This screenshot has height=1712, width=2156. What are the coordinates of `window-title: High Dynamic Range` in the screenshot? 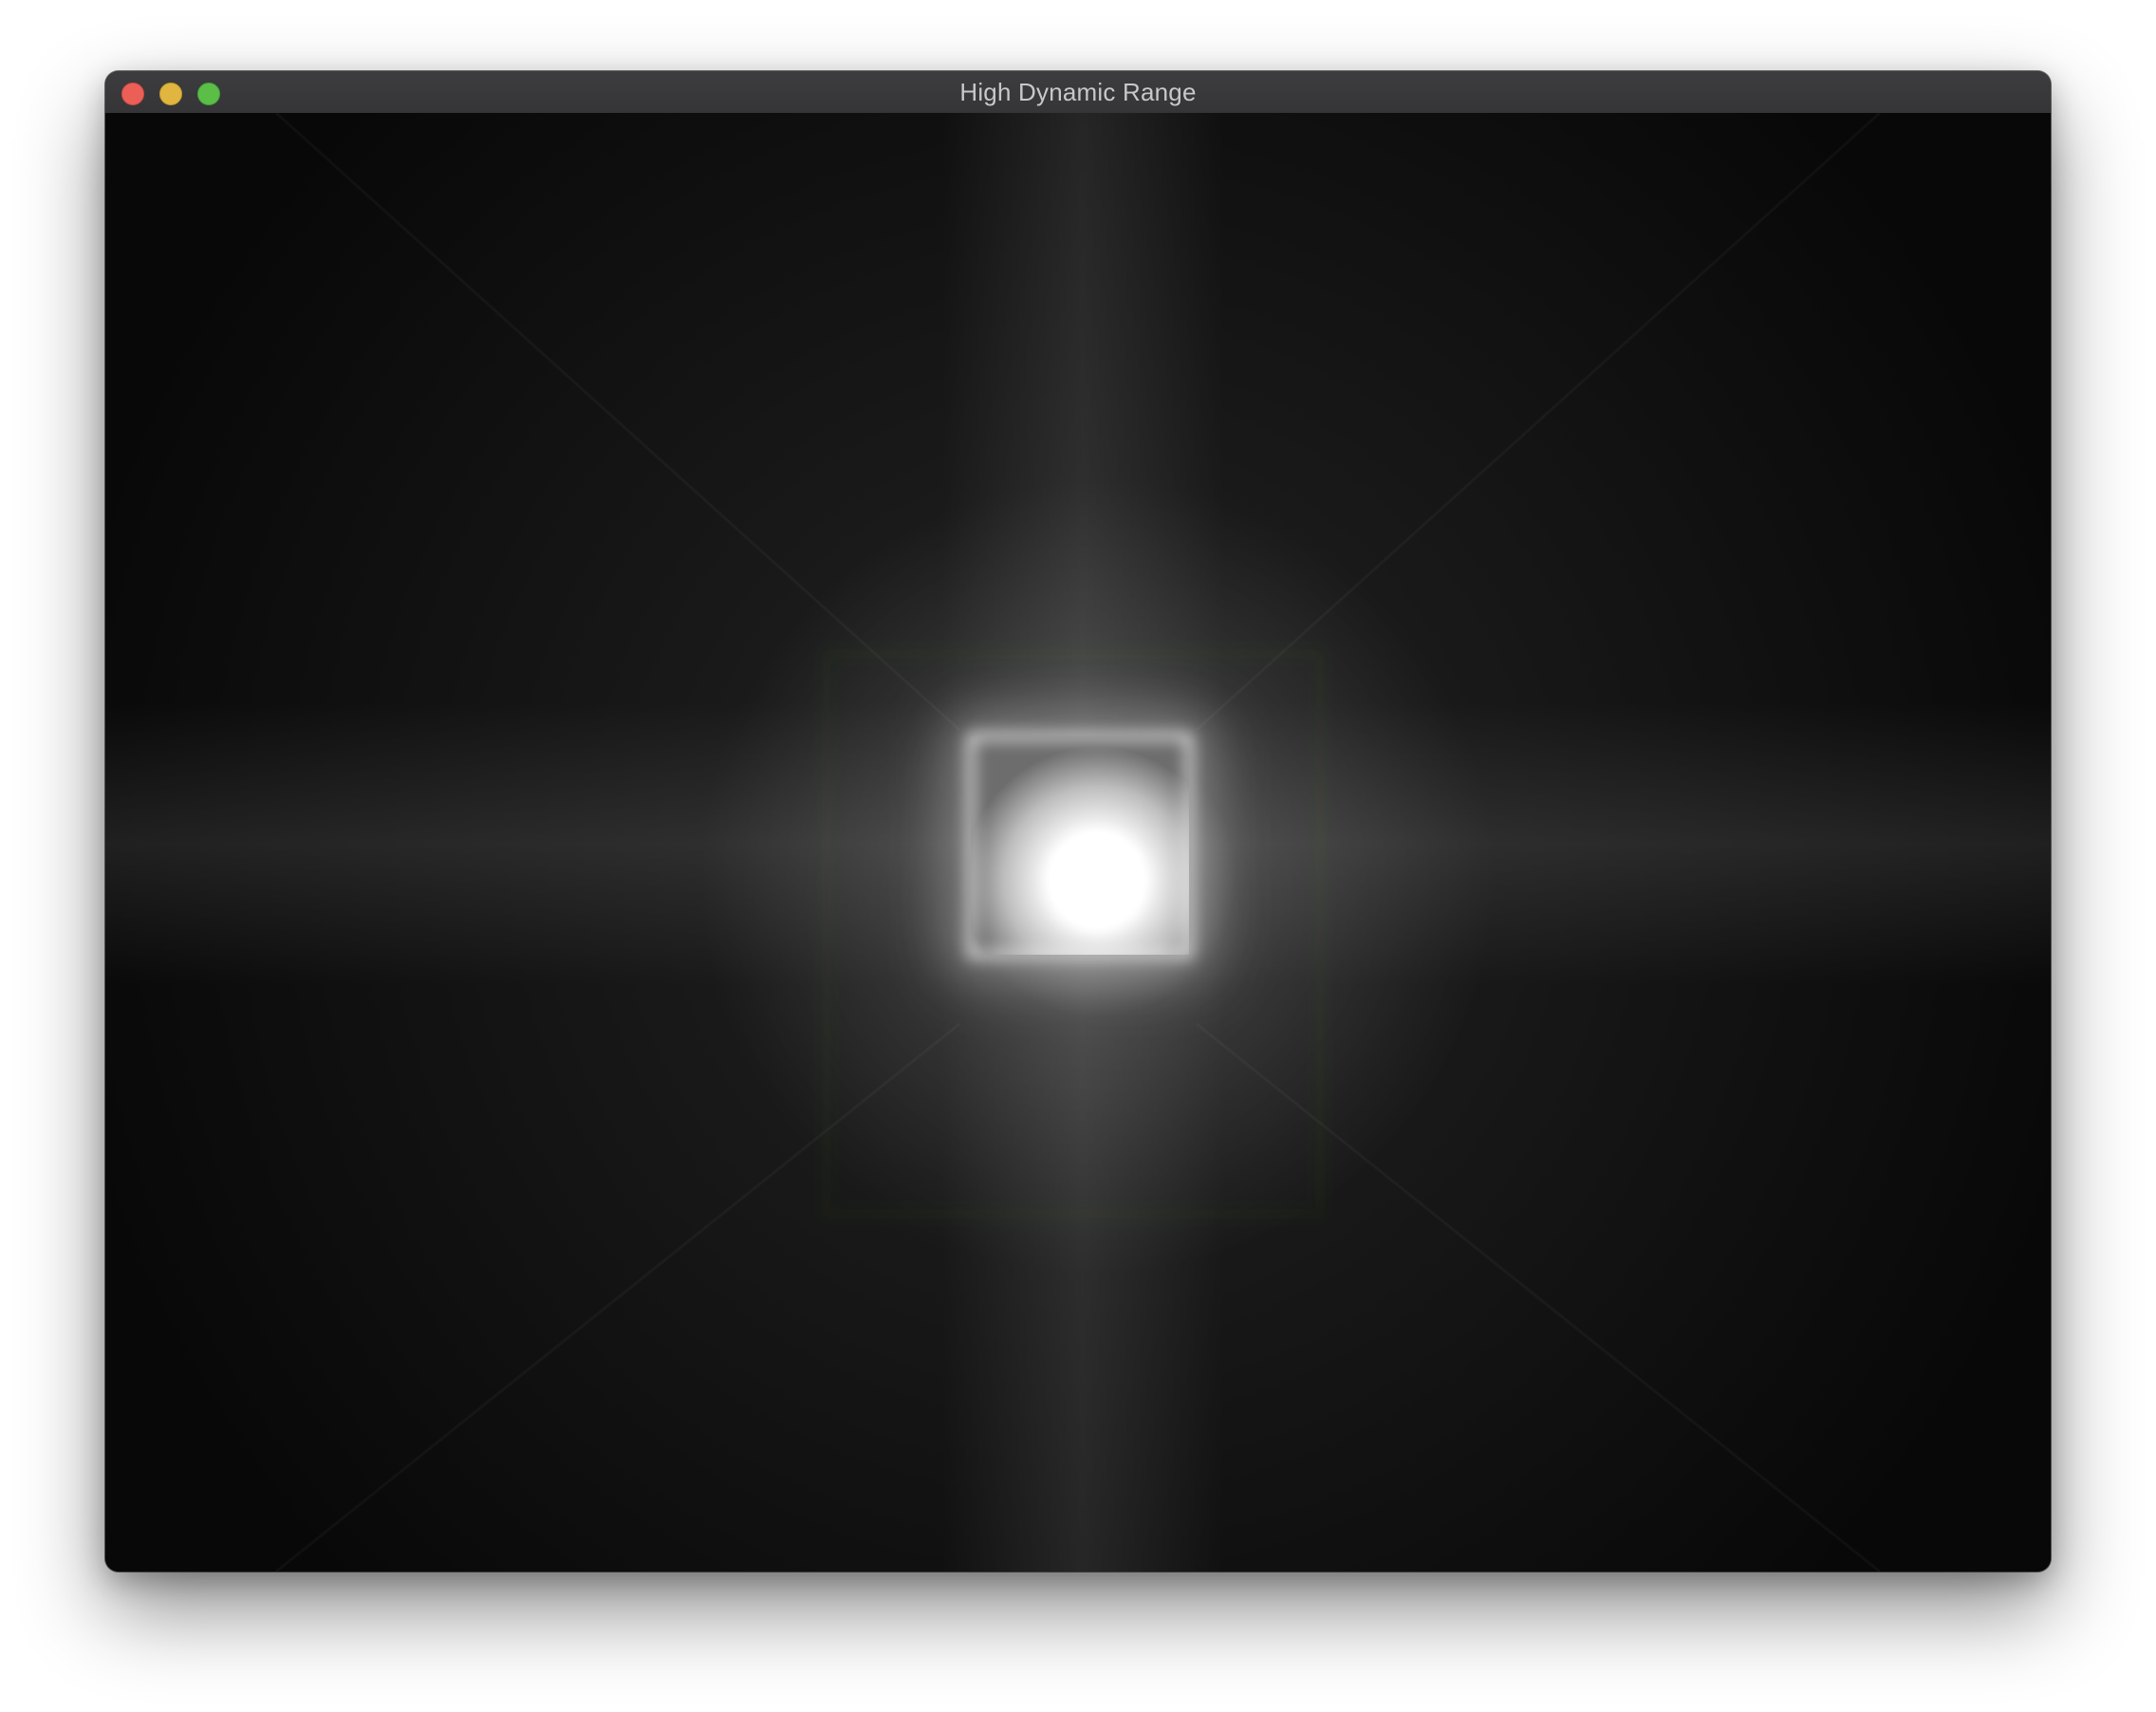 It's located at (1078, 92).